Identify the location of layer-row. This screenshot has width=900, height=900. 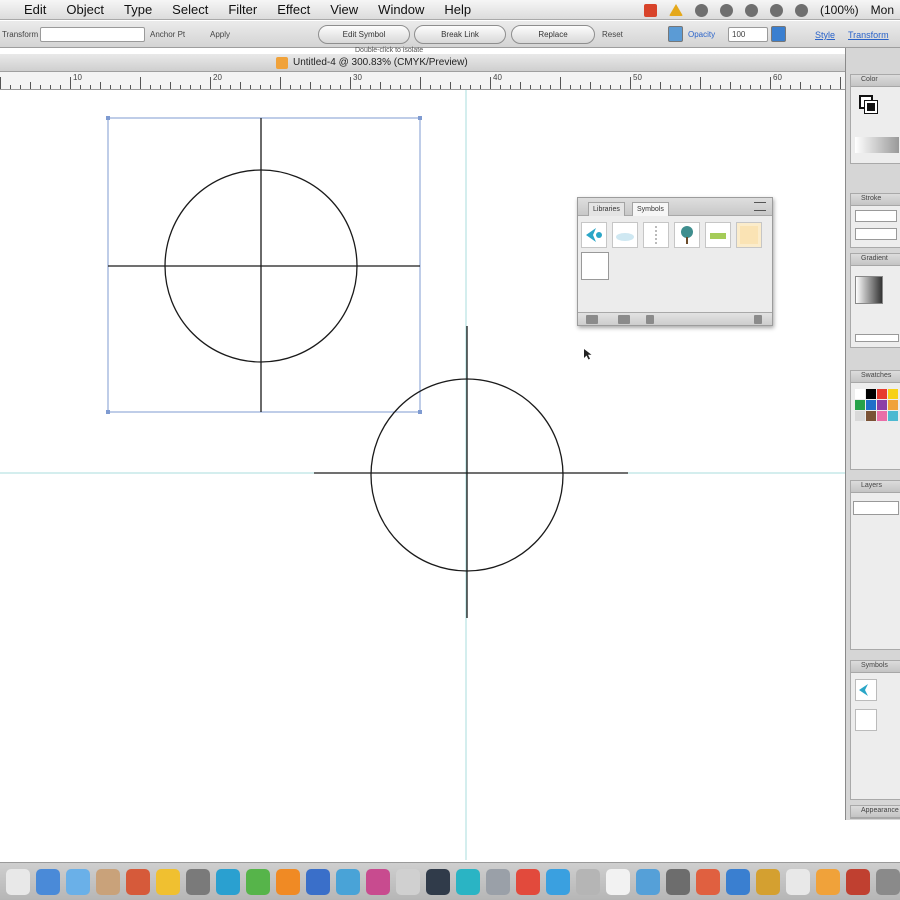
(876, 508).